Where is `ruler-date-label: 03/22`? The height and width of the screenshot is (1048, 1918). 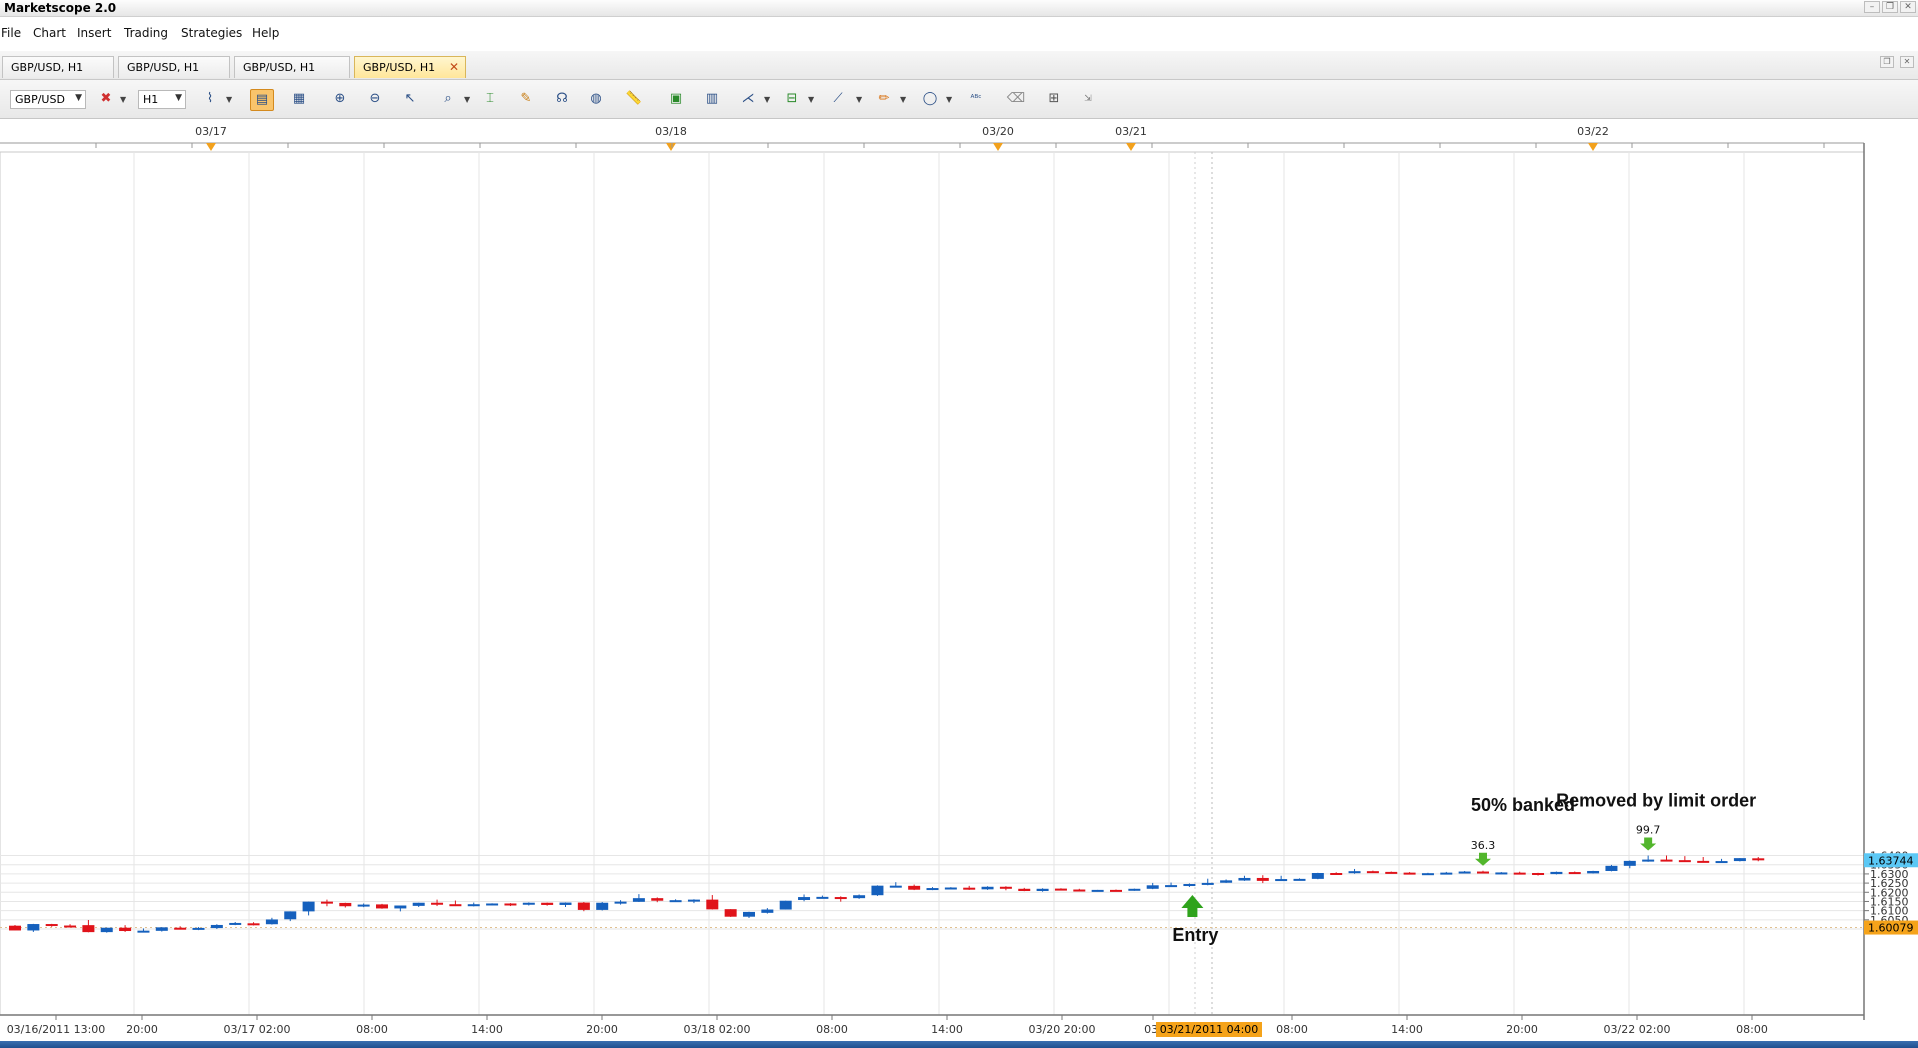 ruler-date-label: 03/22 is located at coordinates (1593, 131).